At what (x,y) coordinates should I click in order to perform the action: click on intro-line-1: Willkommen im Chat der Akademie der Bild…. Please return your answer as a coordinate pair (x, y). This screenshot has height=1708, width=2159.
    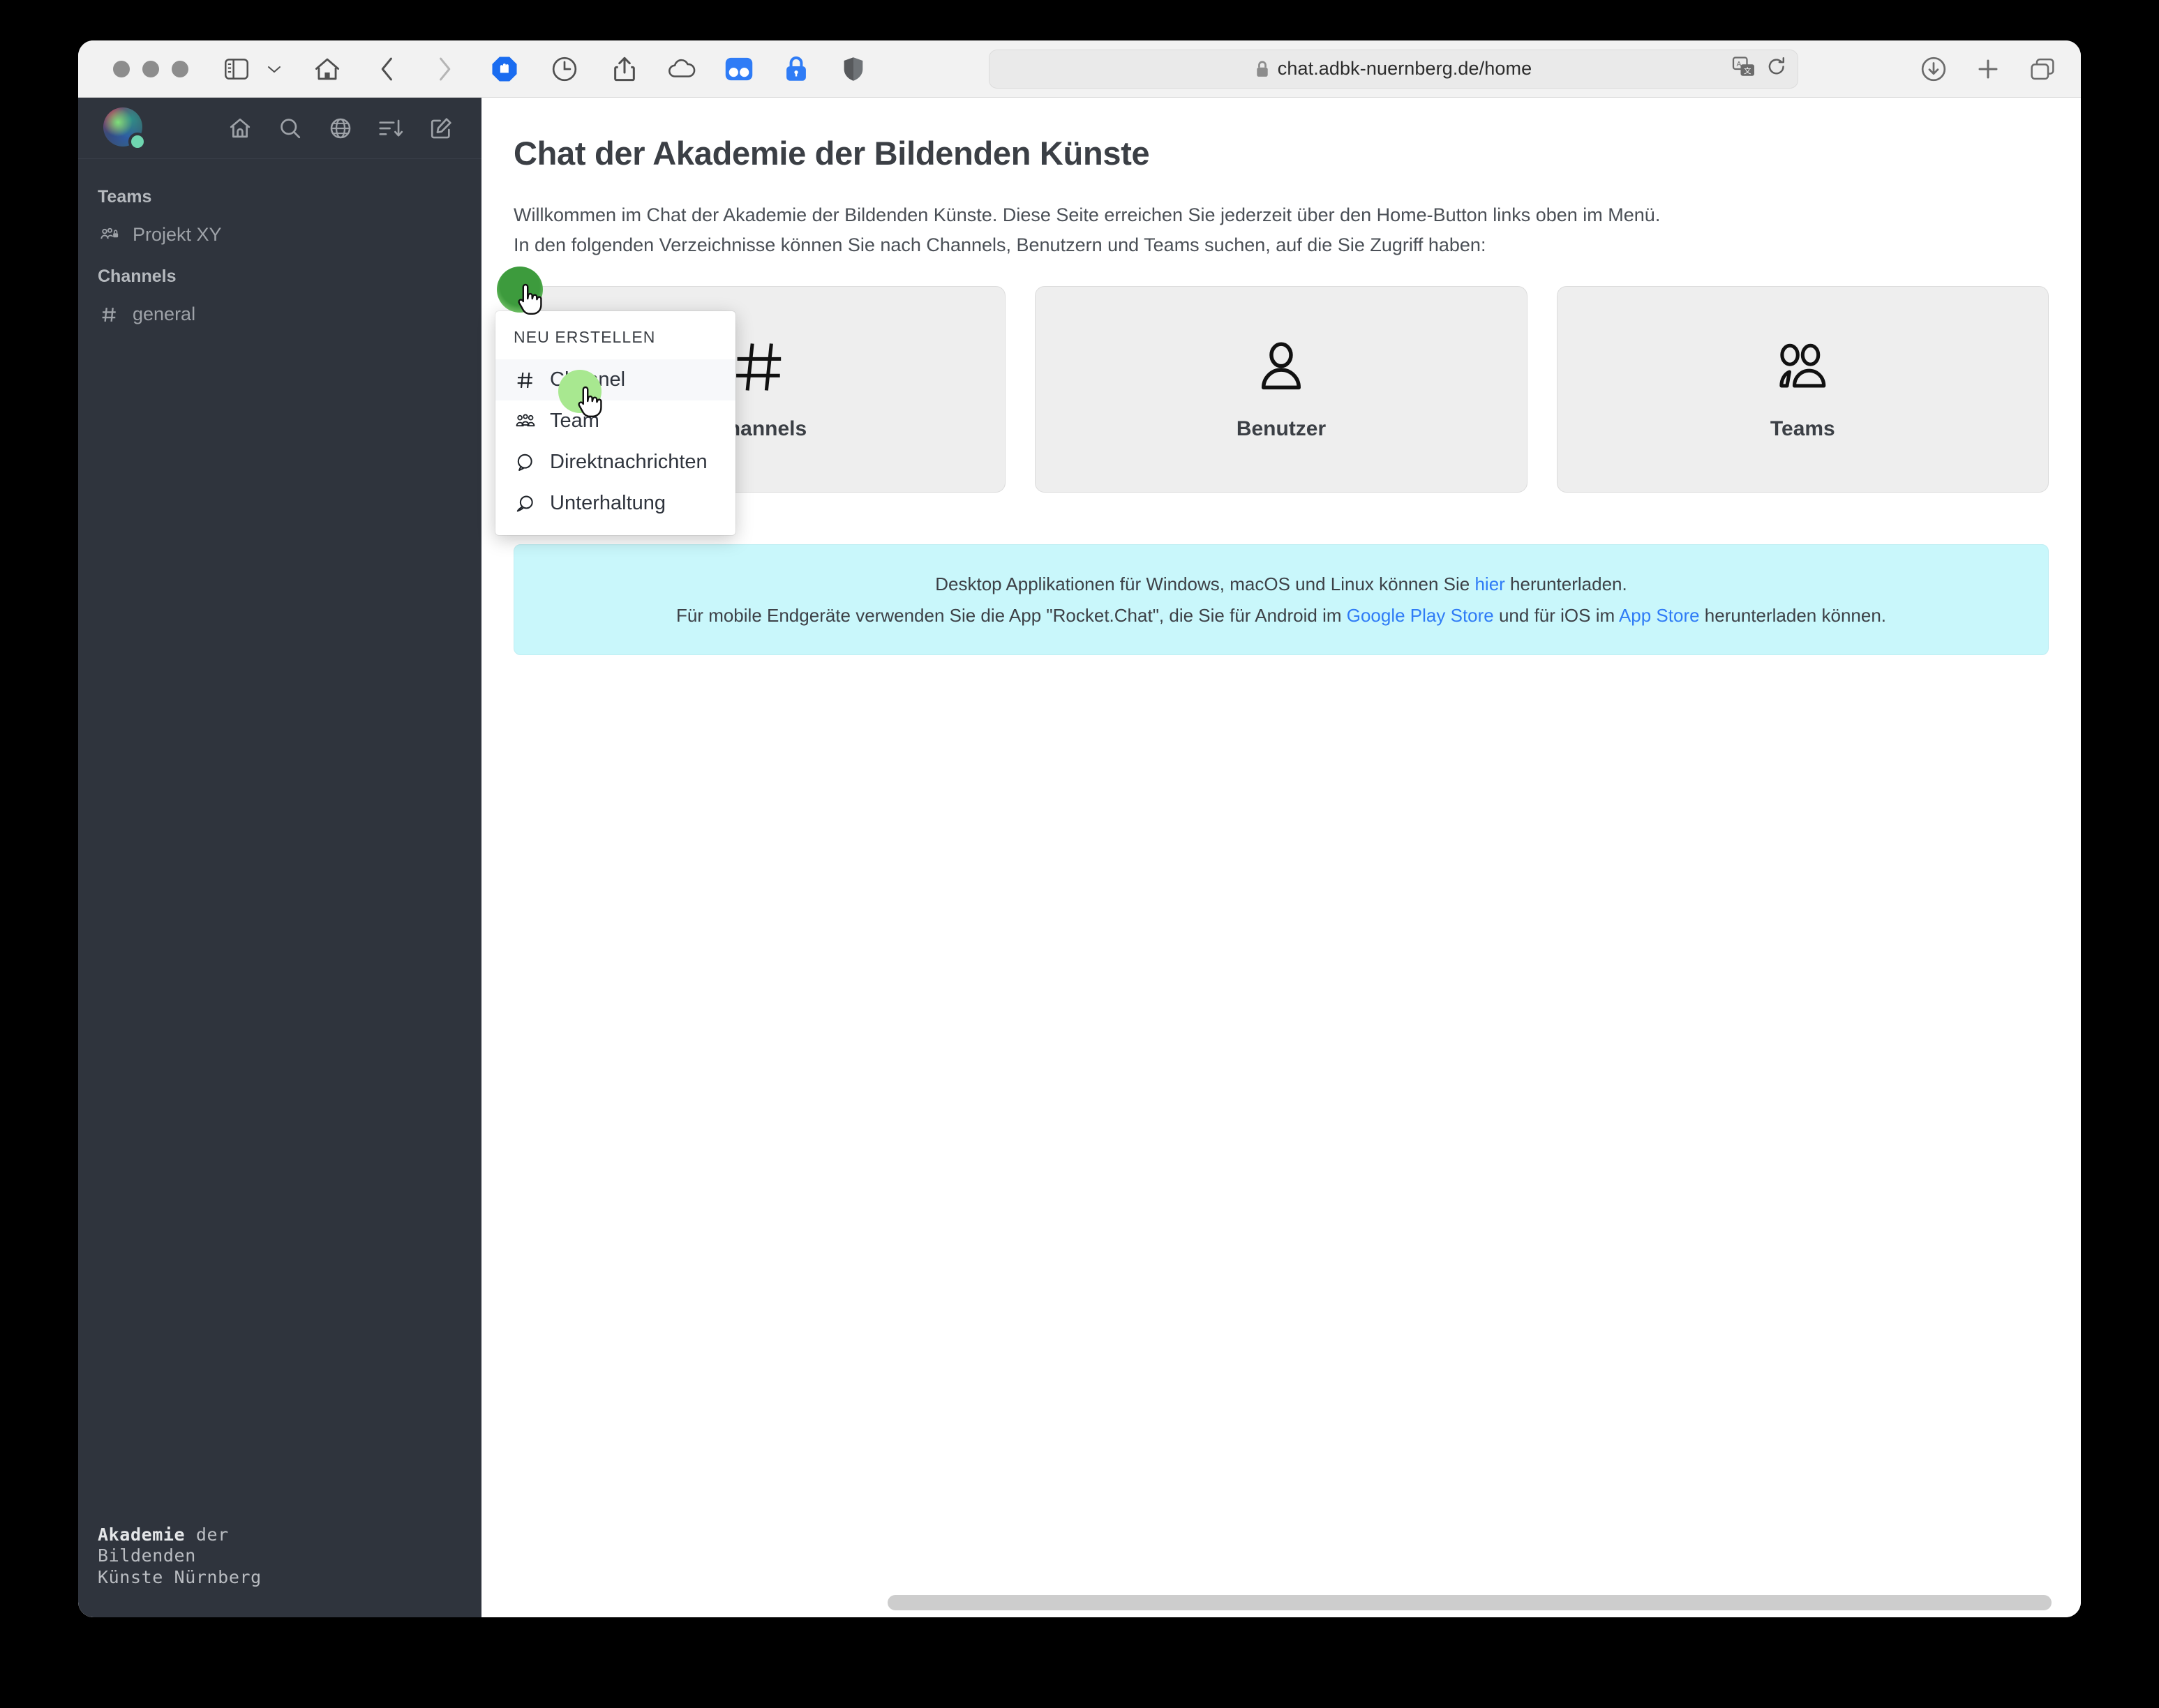
    Looking at the image, I should click on (1087, 214).